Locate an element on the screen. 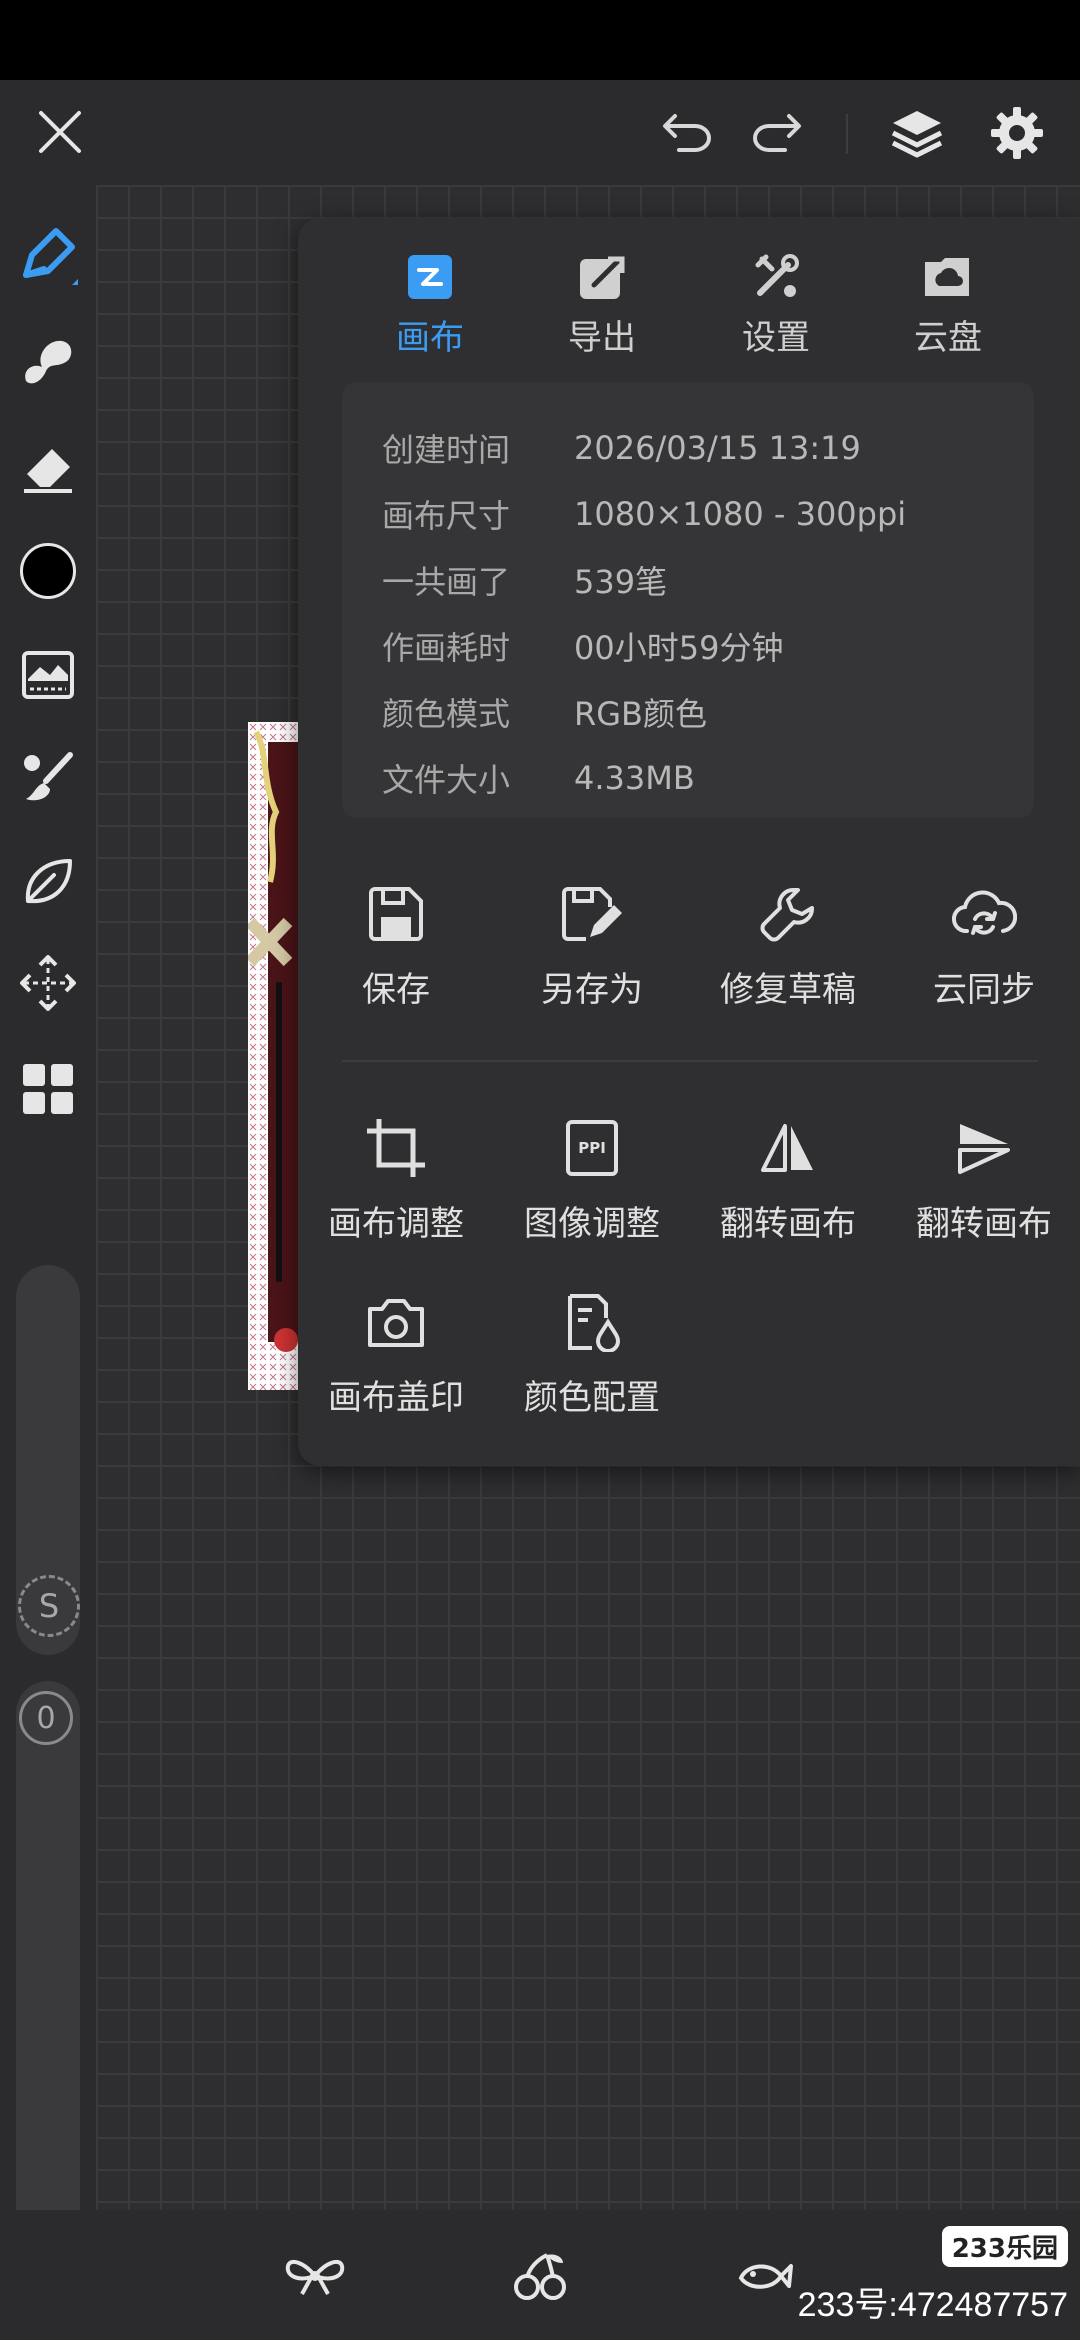 The height and width of the screenshot is (2340, 1080). info-row-size: 画布尺寸 1080×1080 - 300ppi is located at coordinates (644, 514).